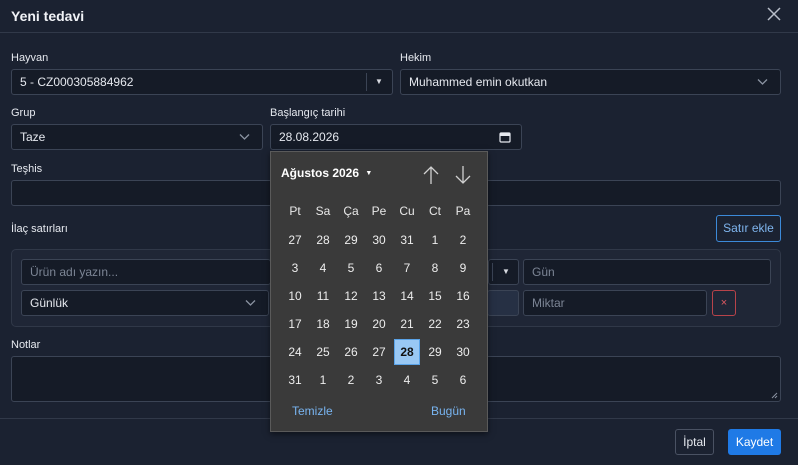  Describe the element at coordinates (463, 211) in the screenshot. I see `weekday-header: Pa` at that location.